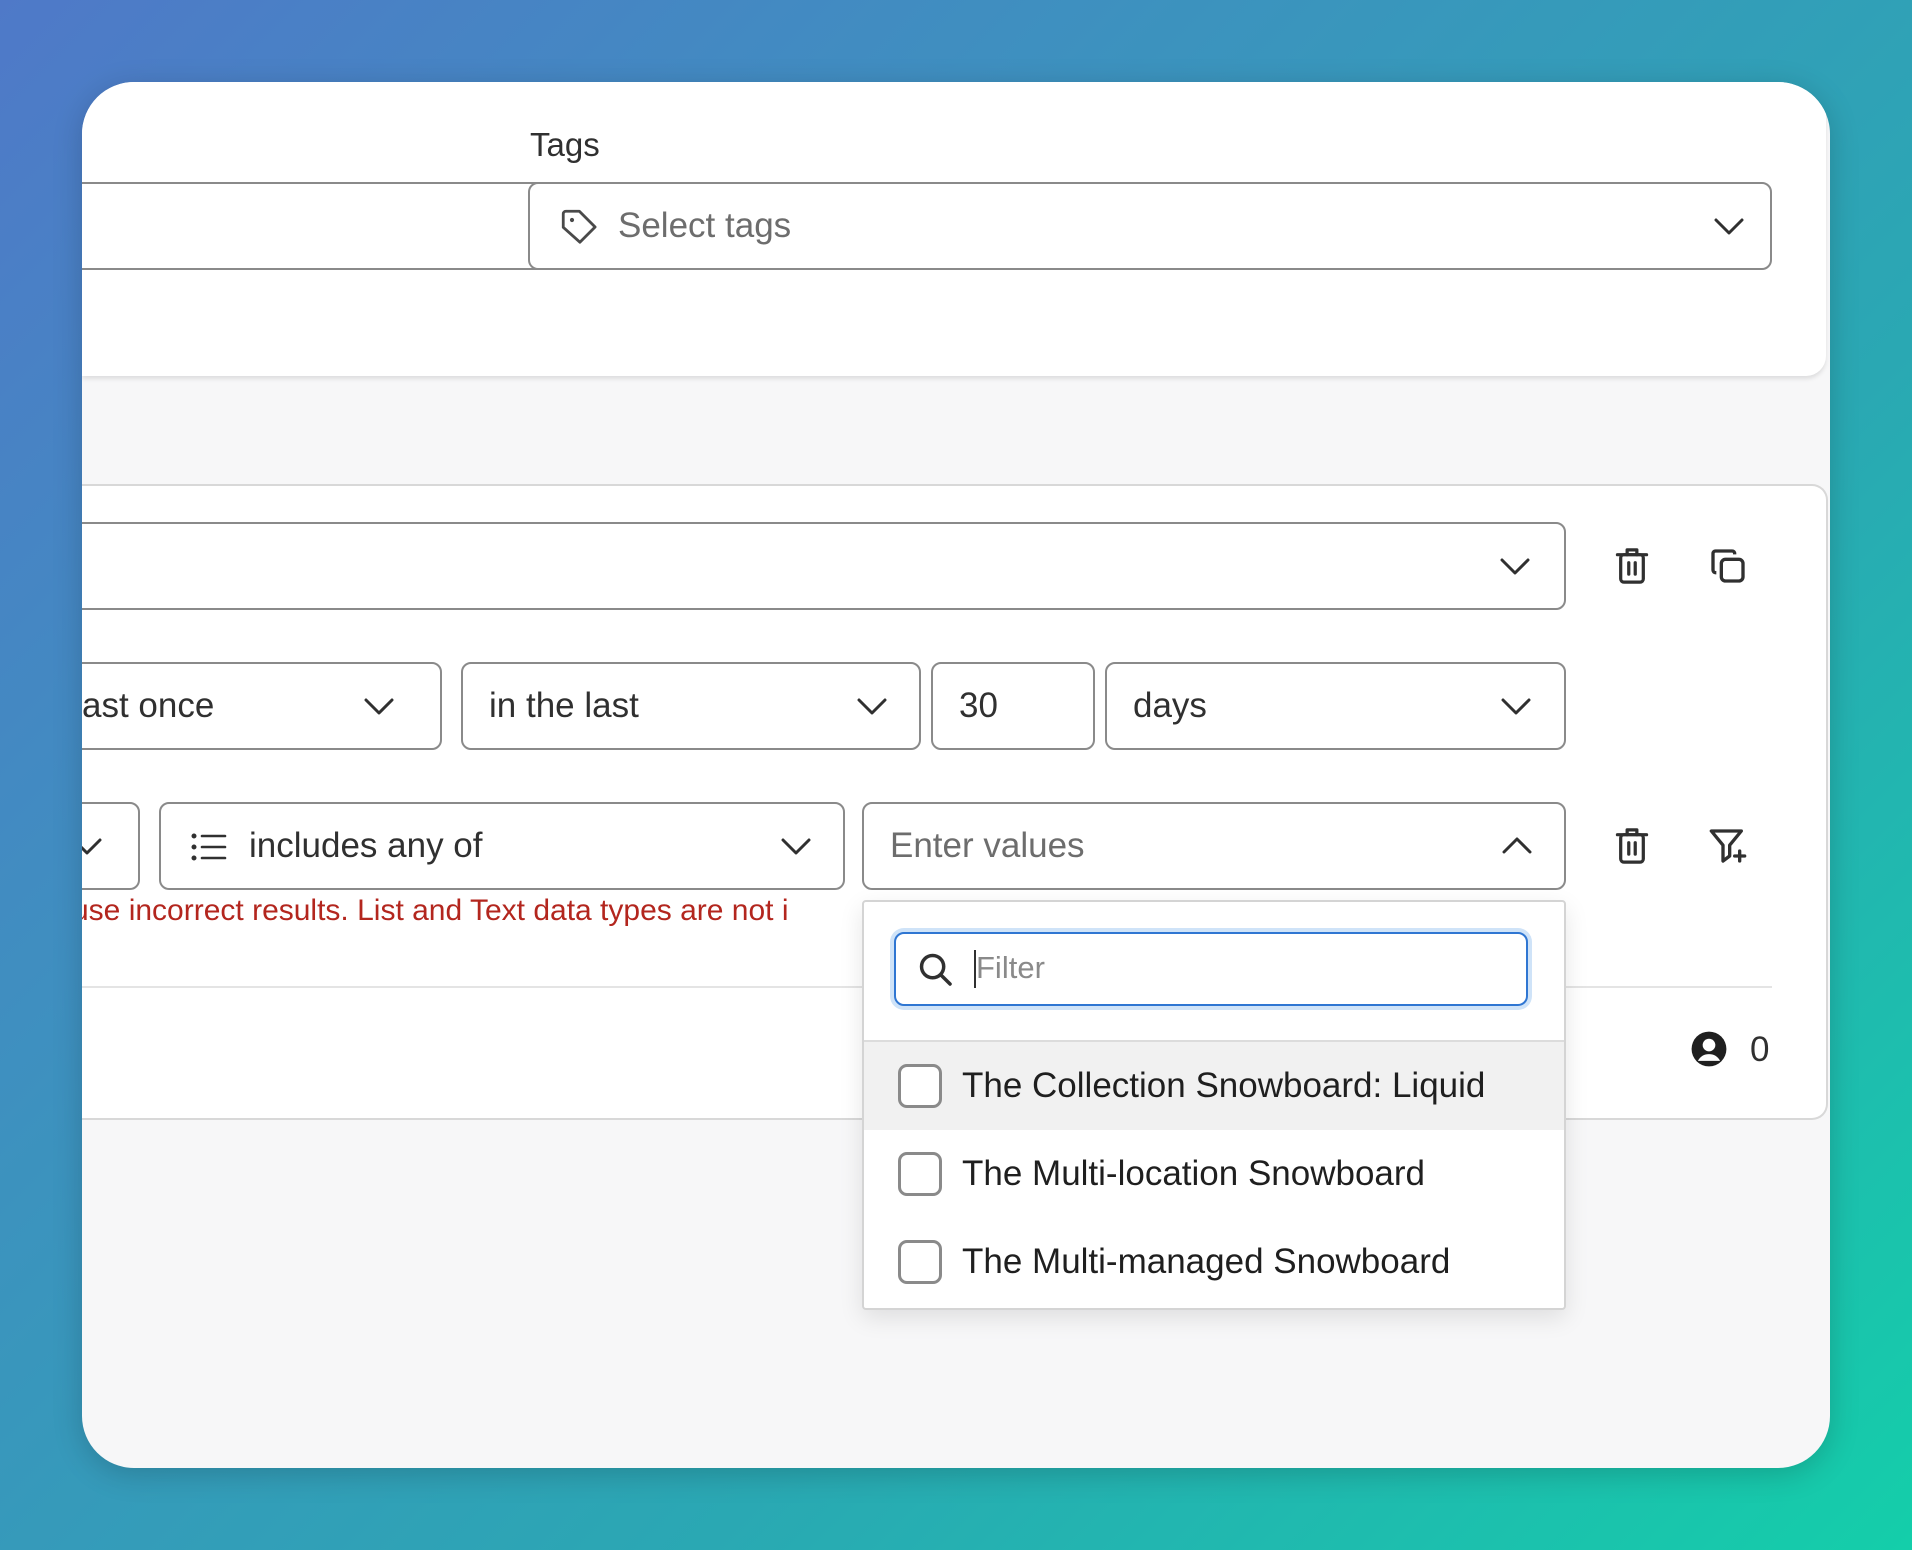 This screenshot has width=1912, height=1550. I want to click on customer-icon, so click(1709, 1051).